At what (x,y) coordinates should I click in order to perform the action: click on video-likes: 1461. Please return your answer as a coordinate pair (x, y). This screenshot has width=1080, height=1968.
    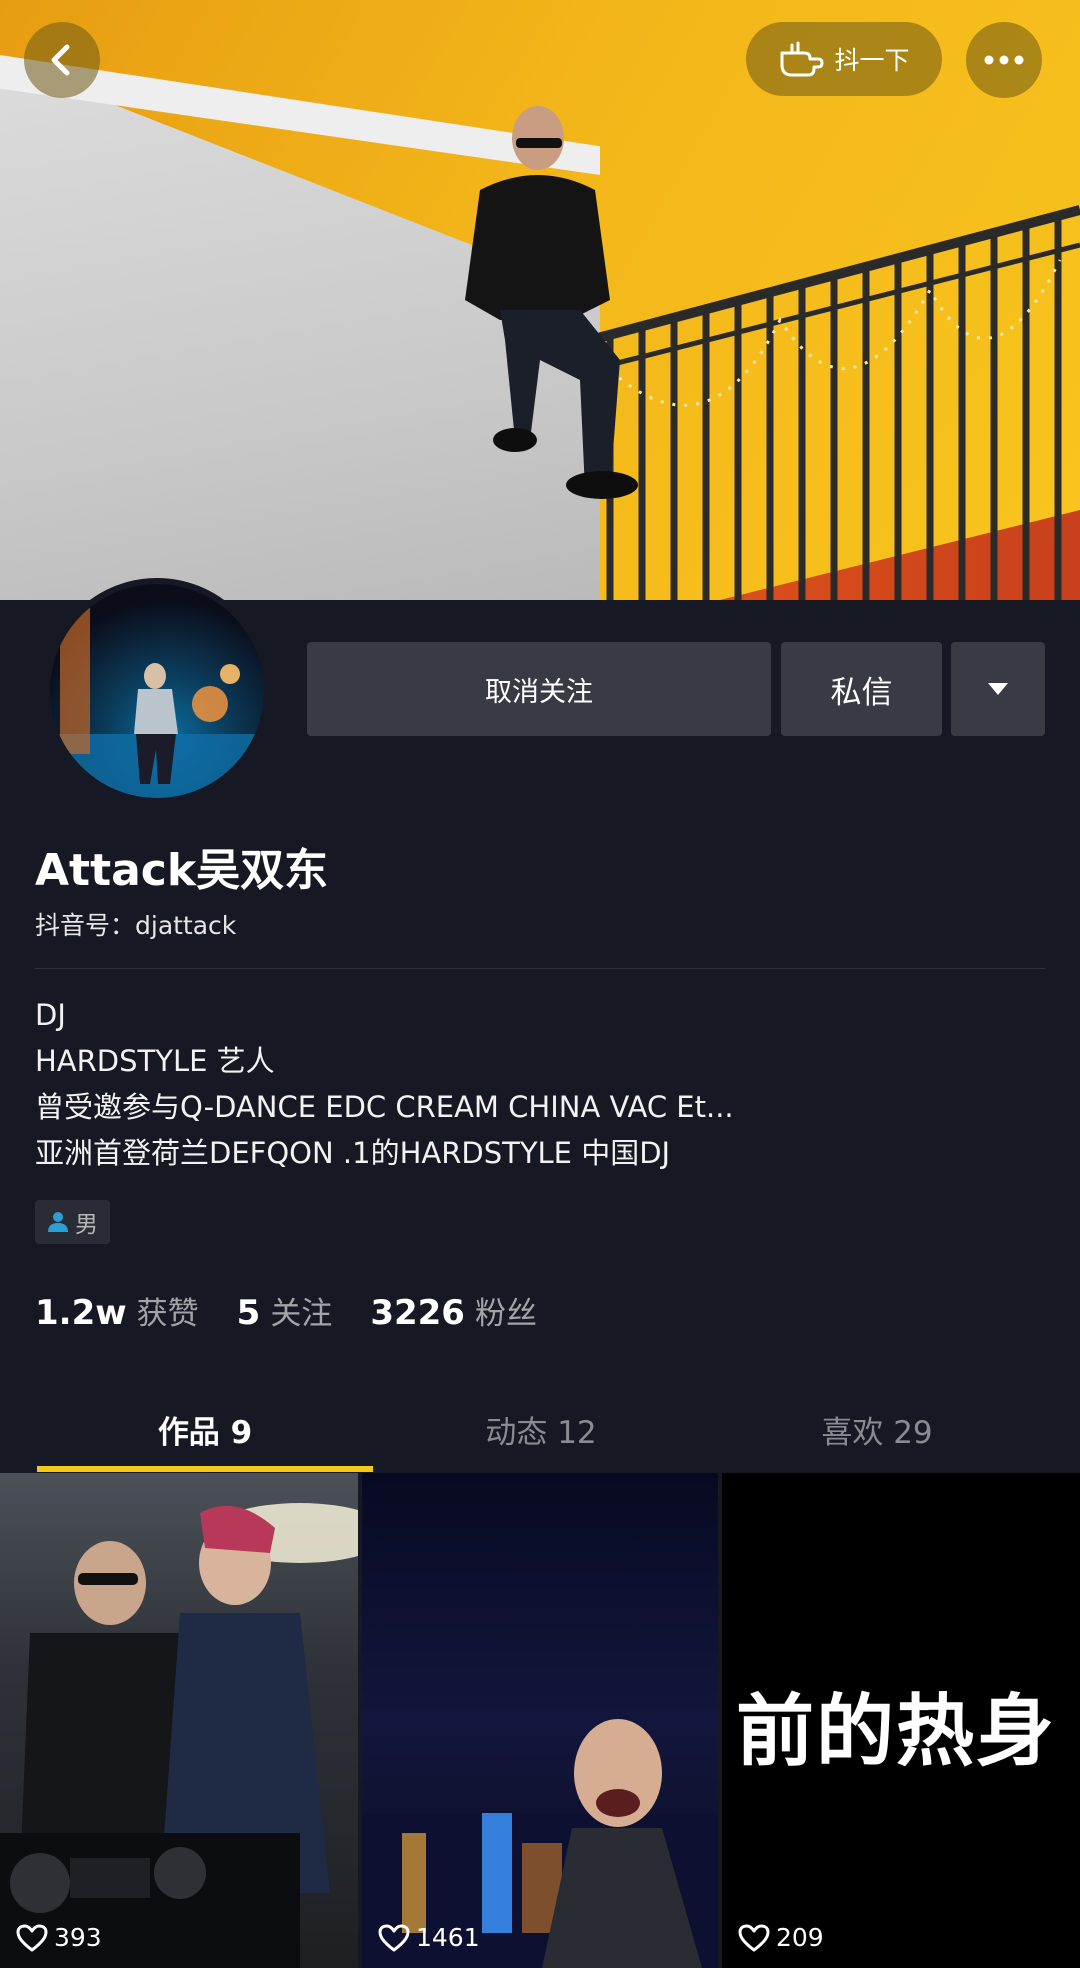
    Looking at the image, I should click on (429, 1937).